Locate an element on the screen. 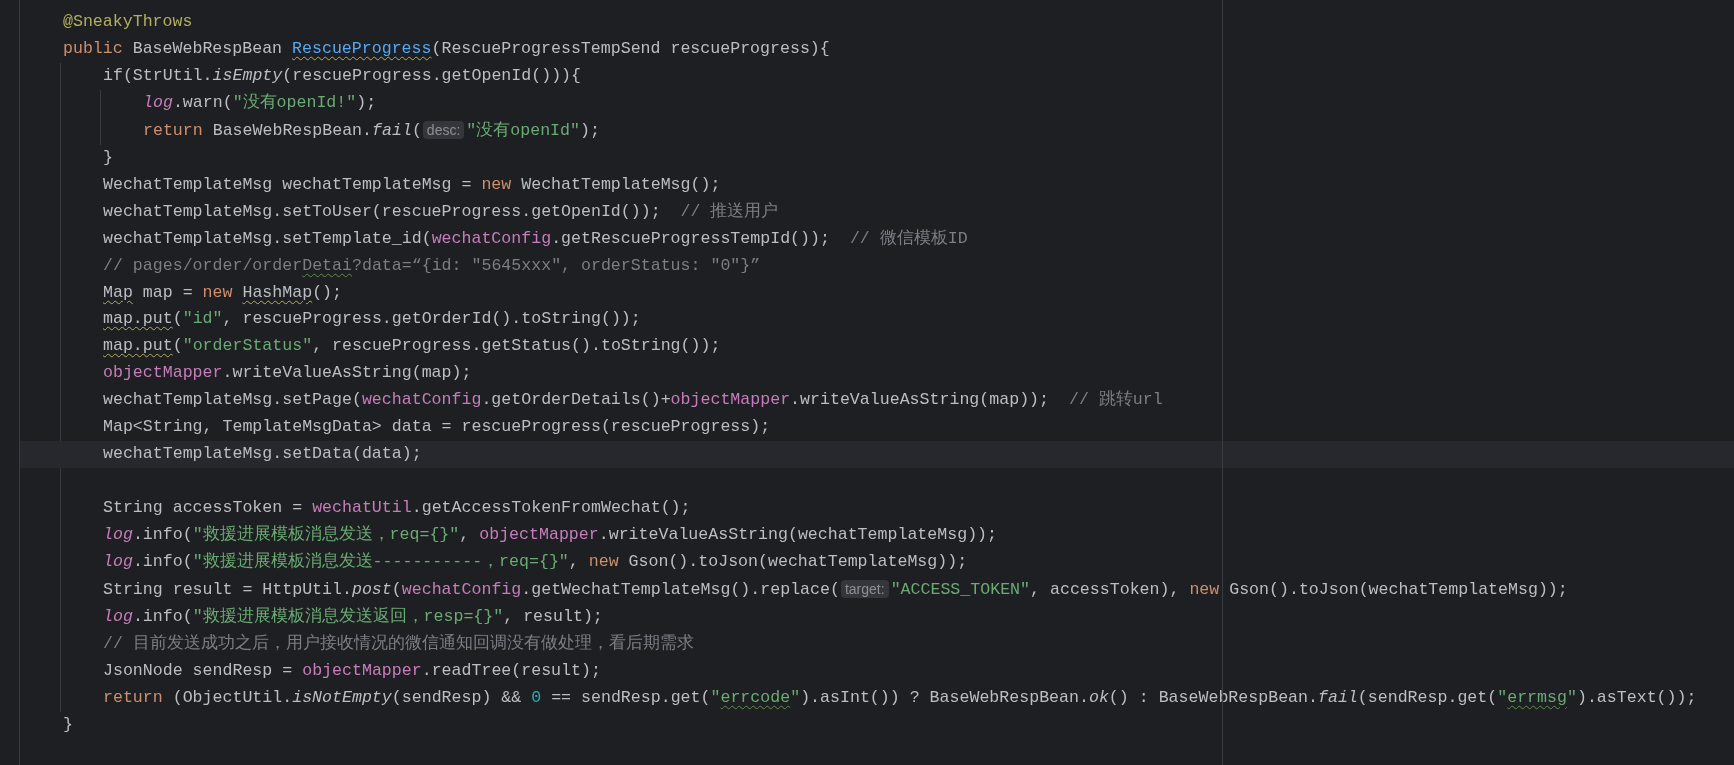 Image resolution: width=1734 pixels, height=765 pixels. code-text: String result = HttpUtil.post(wechatConfig.getWechatTemplateMsg().replace( is located at coordinates (471, 589).